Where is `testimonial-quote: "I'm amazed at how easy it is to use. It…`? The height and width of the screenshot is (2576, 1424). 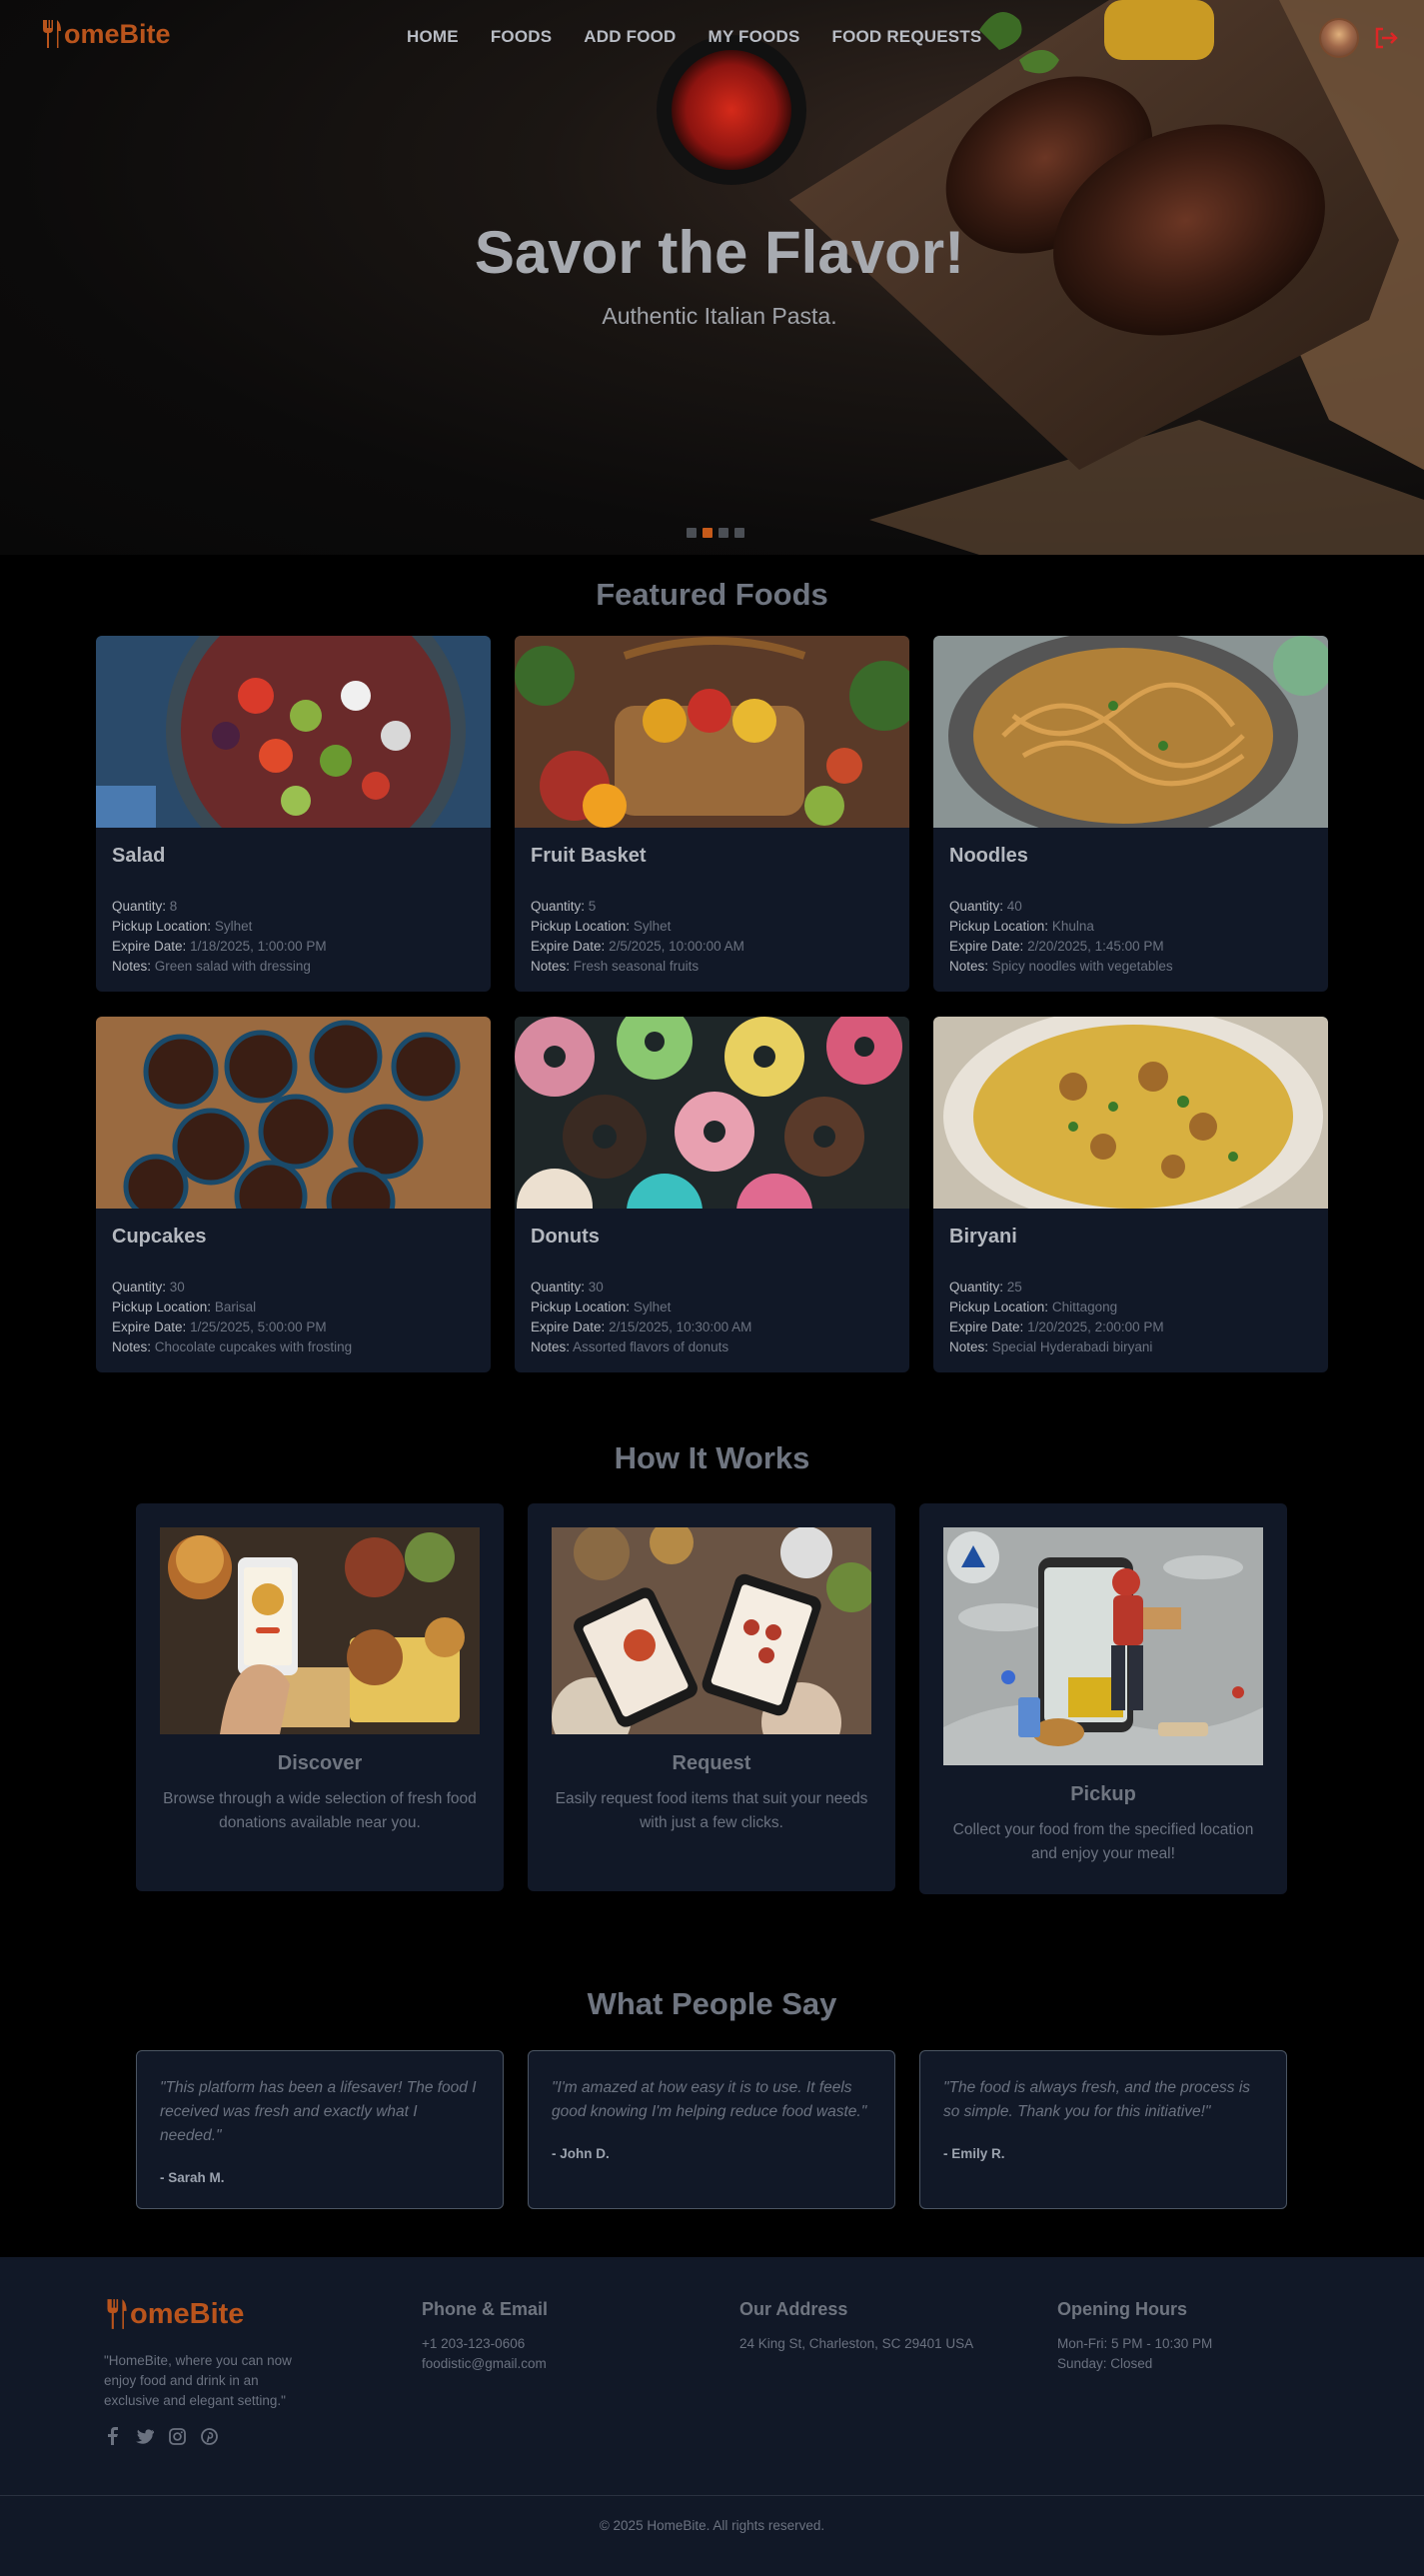
testimonial-quote: "I'm amazed at how easy it is to use. It… is located at coordinates (709, 2099).